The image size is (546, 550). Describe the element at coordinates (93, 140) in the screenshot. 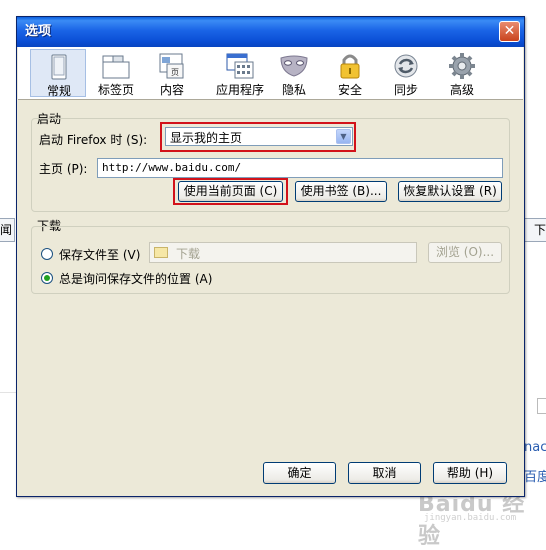

I see `startup-when-label: 启动 Firefox 时 (S):` at that location.